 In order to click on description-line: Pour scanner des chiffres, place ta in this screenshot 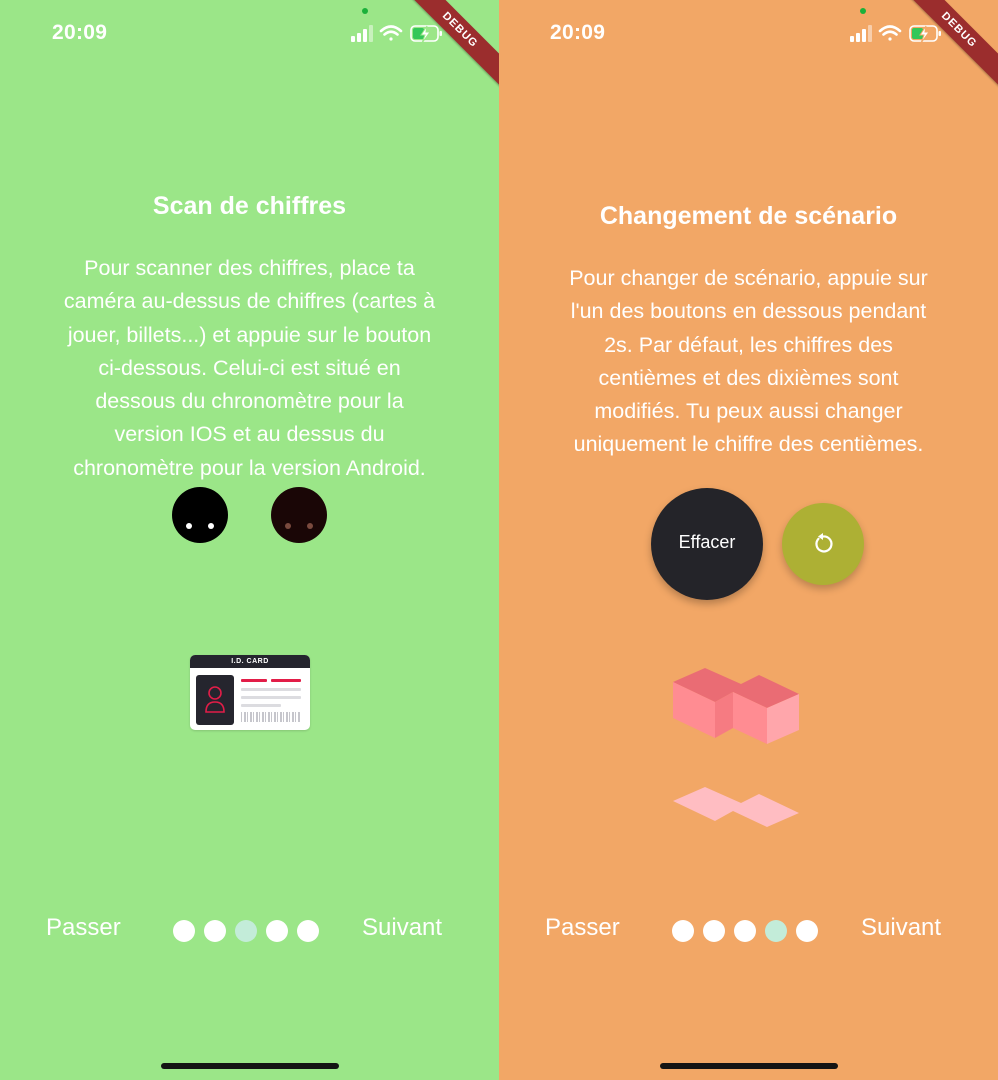, I will do `click(249, 268)`.